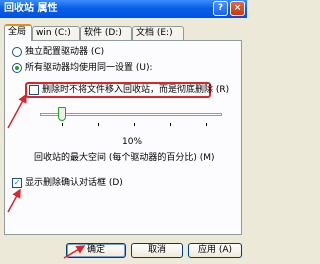  Describe the element at coordinates (18, 32) in the screenshot. I see `tab-global: 全局` at that location.